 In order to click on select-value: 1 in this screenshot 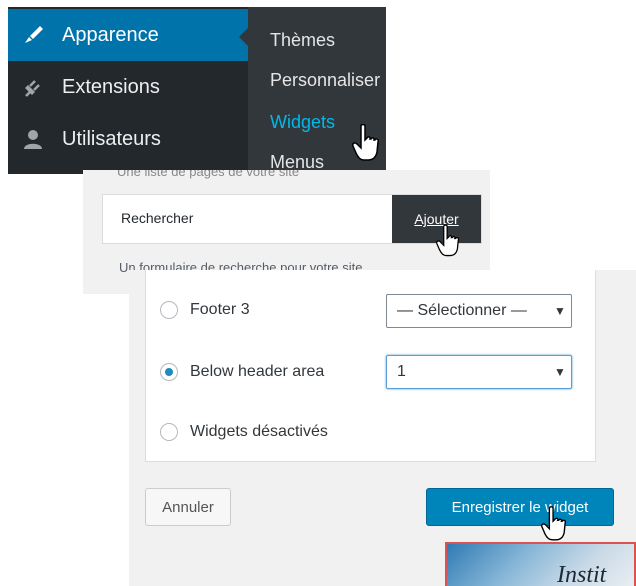, I will do `click(401, 371)`.